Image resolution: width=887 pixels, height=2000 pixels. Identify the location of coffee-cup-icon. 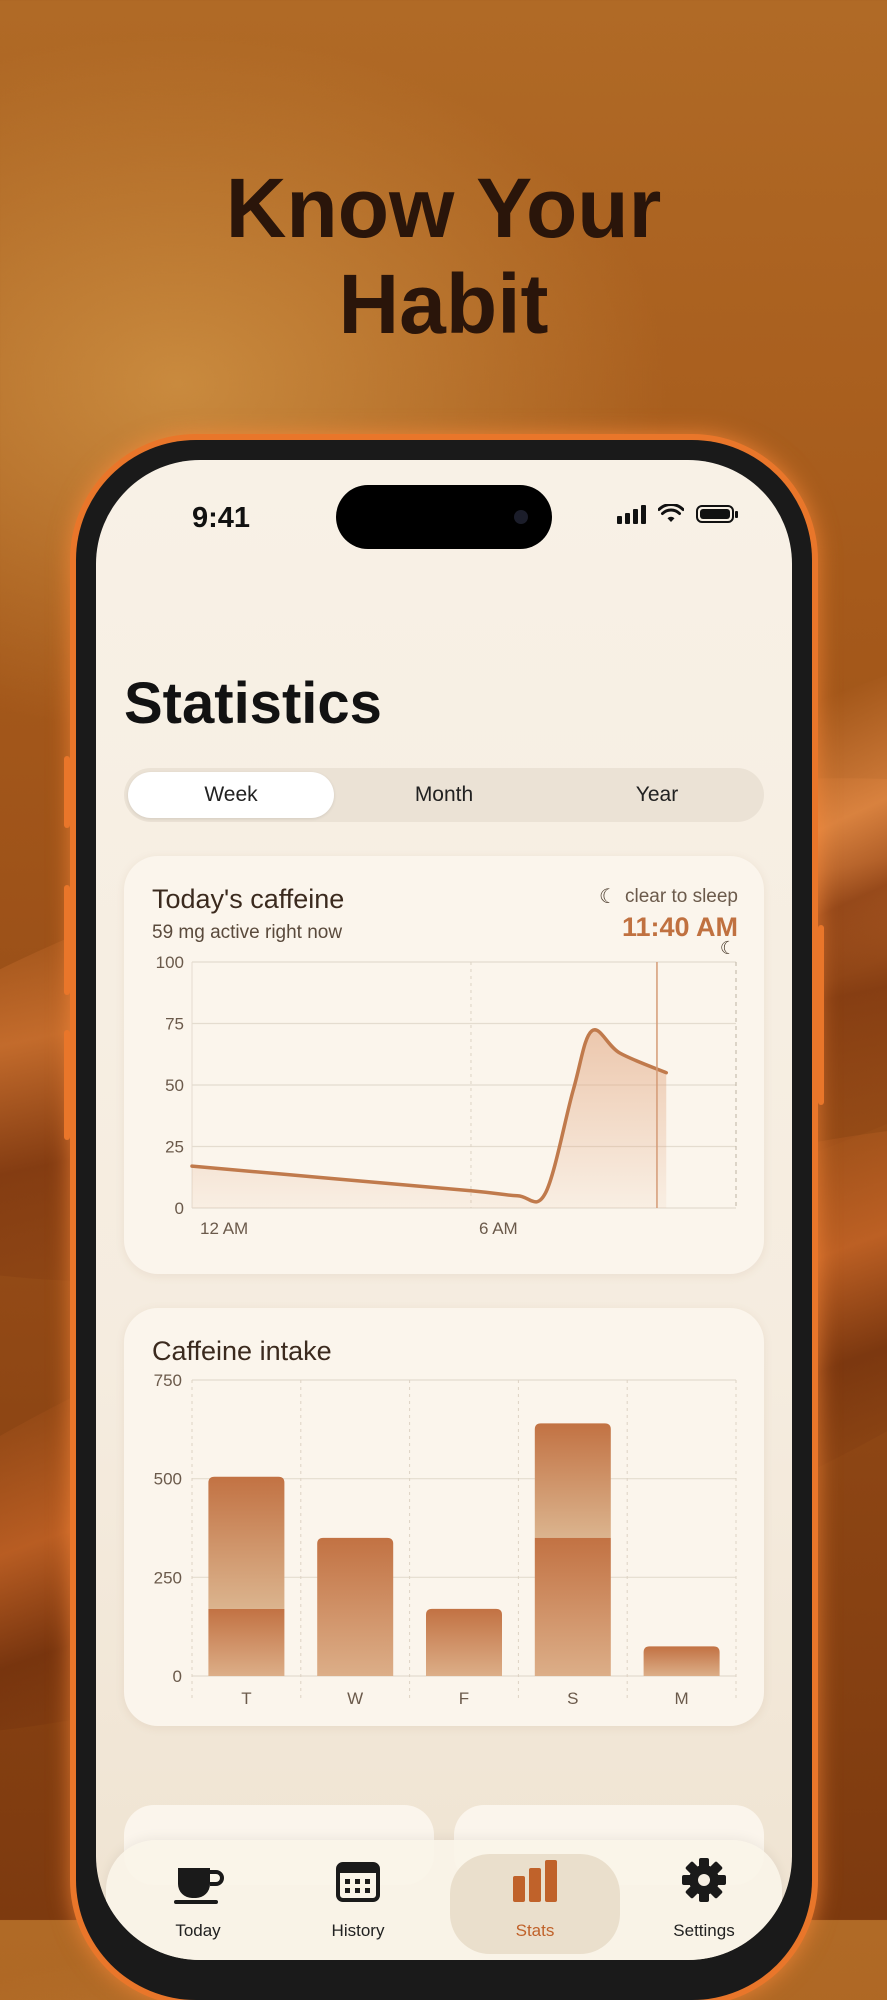
(198, 1886).